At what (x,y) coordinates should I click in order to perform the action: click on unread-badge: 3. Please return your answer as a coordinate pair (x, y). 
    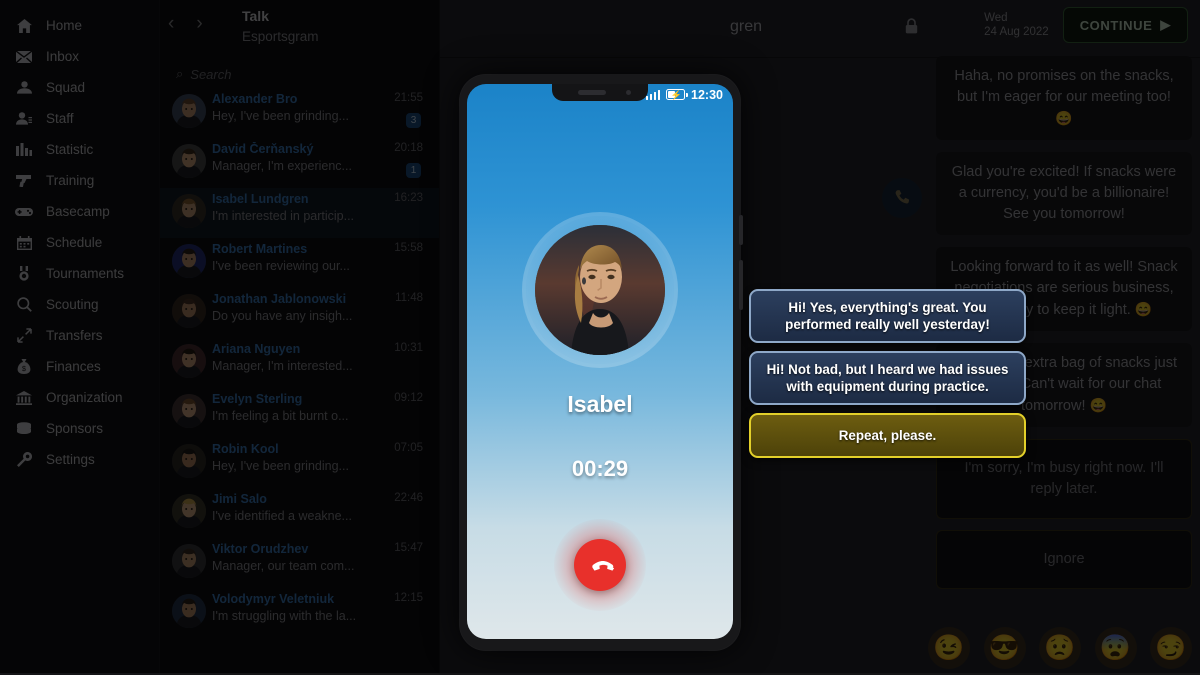
    Looking at the image, I should click on (413, 120).